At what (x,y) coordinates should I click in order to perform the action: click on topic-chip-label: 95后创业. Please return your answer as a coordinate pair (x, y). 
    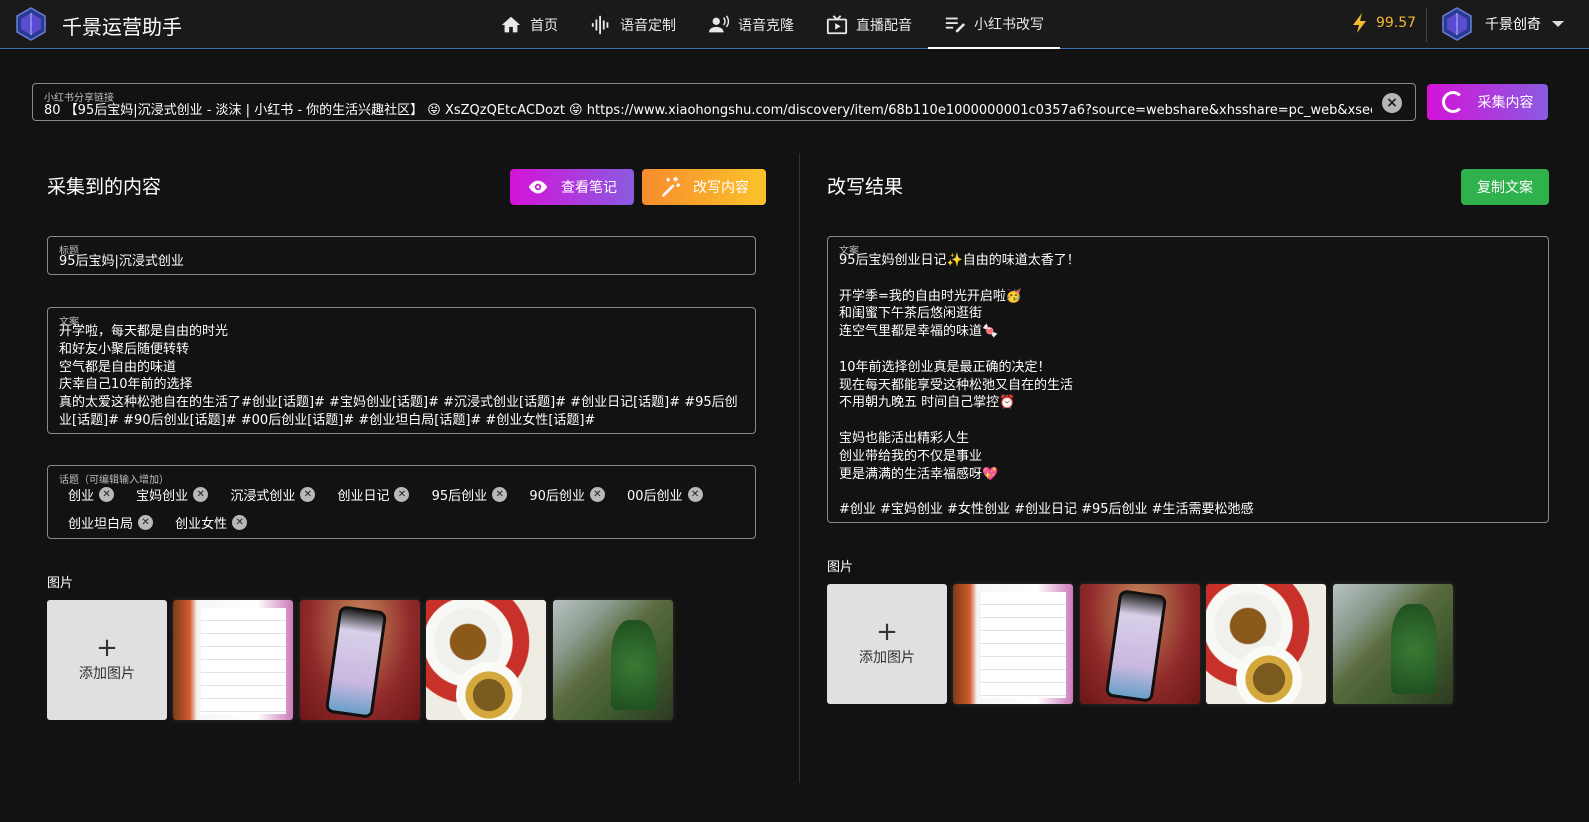
    Looking at the image, I should click on (459, 496).